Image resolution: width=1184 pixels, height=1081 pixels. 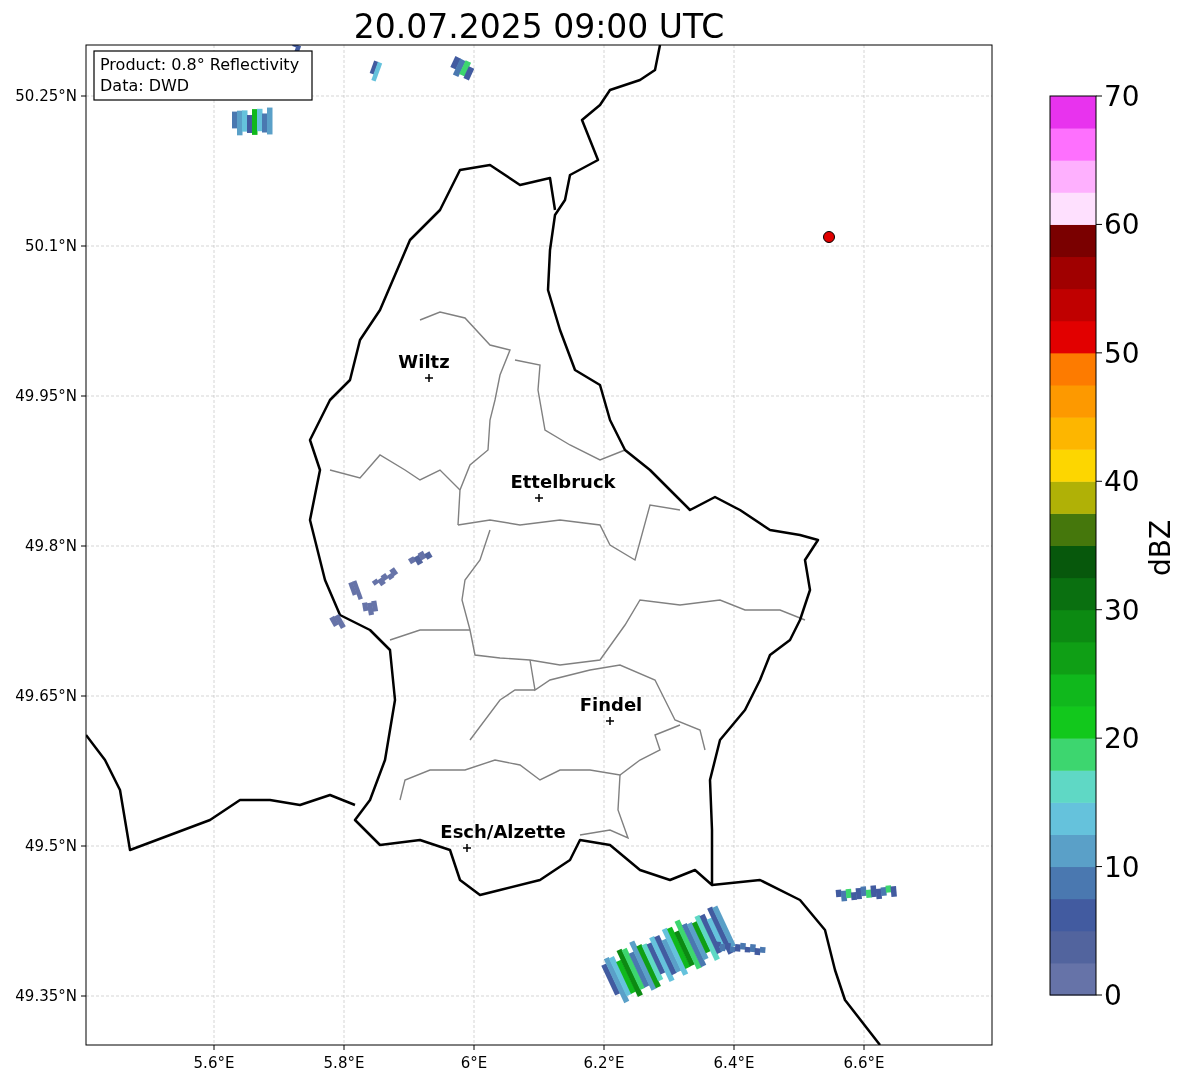 I want to click on colorbar-tick-label: 30, so click(x=1122, y=610).